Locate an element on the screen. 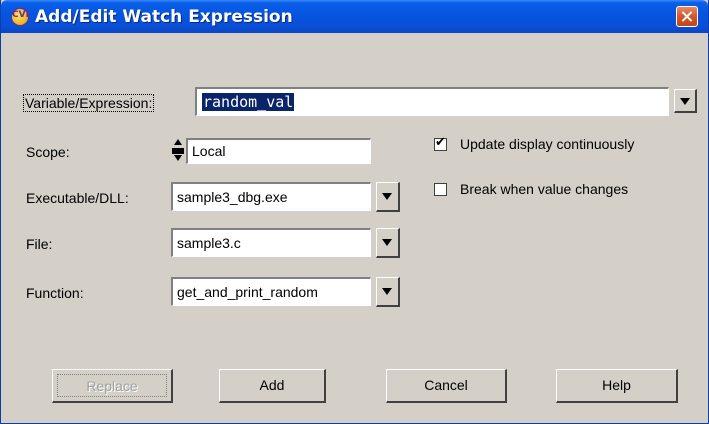 This screenshot has height=424, width=709. executable-dll-label: Executable/DLL: is located at coordinates (77, 198).